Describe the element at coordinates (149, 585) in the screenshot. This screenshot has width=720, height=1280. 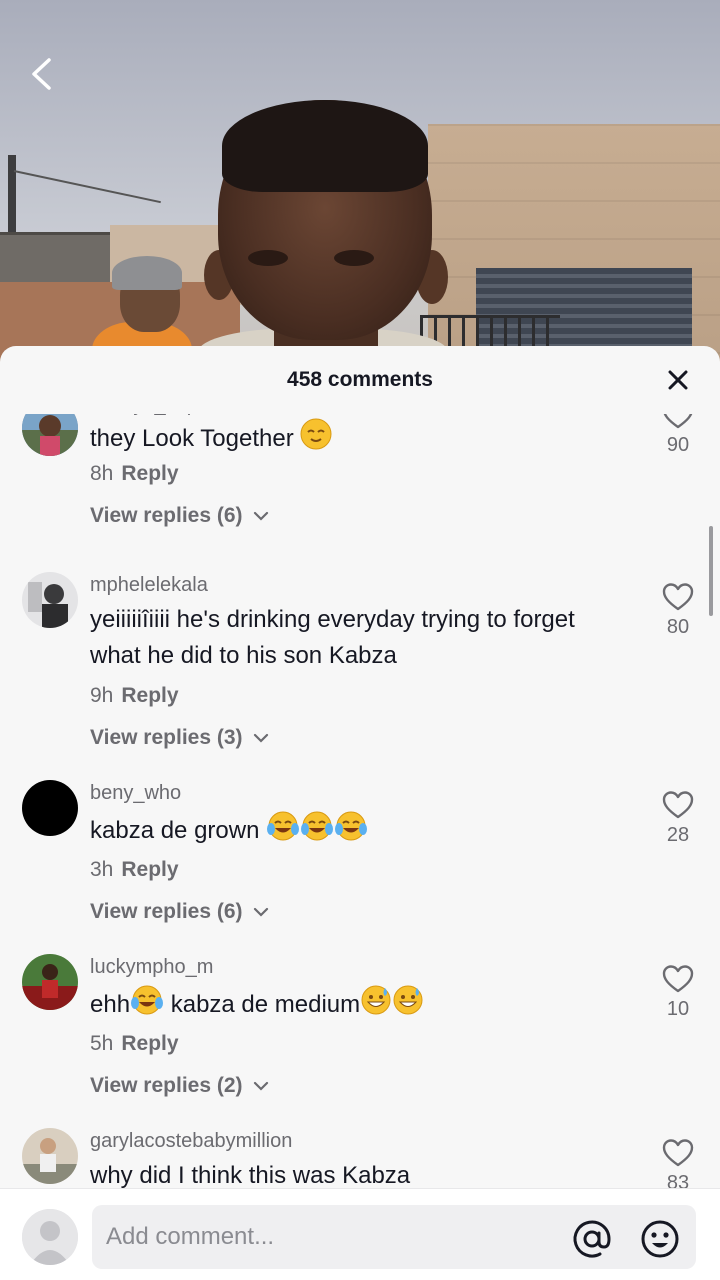
I see `comment-username: mphelelekala` at that location.